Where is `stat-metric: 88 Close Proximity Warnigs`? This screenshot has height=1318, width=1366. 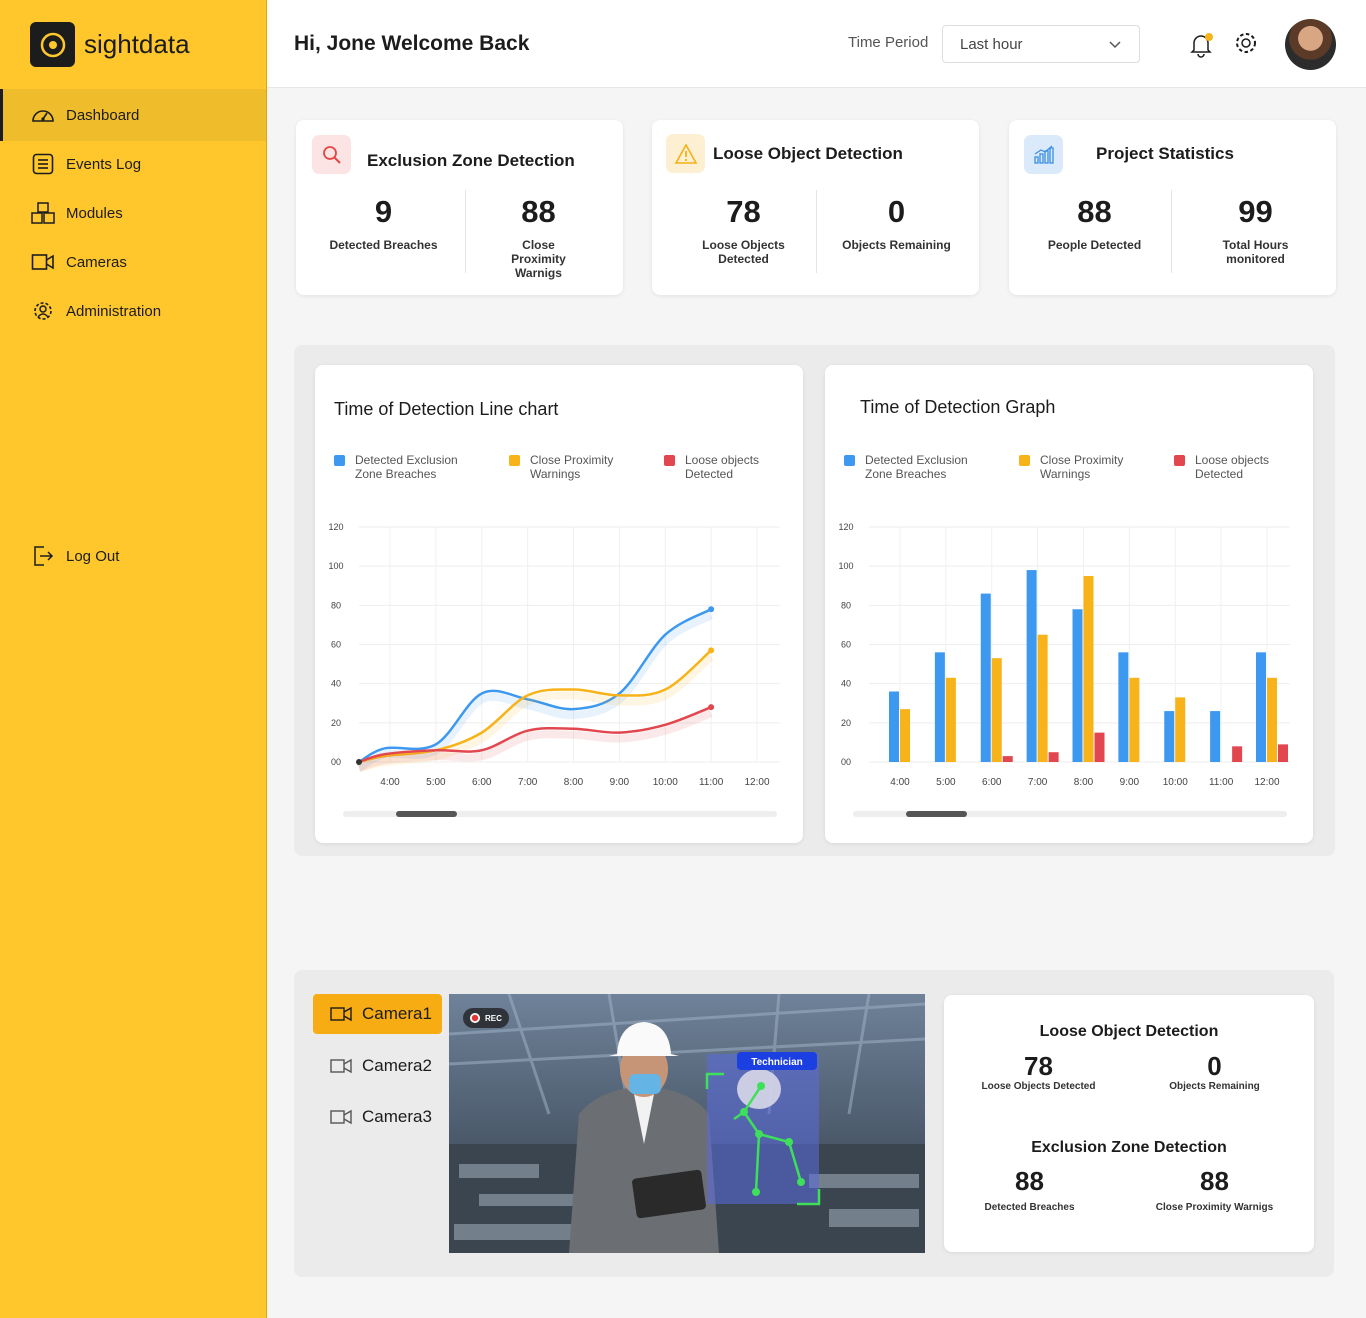 stat-metric: 88 Close Proximity Warnigs is located at coordinates (538, 236).